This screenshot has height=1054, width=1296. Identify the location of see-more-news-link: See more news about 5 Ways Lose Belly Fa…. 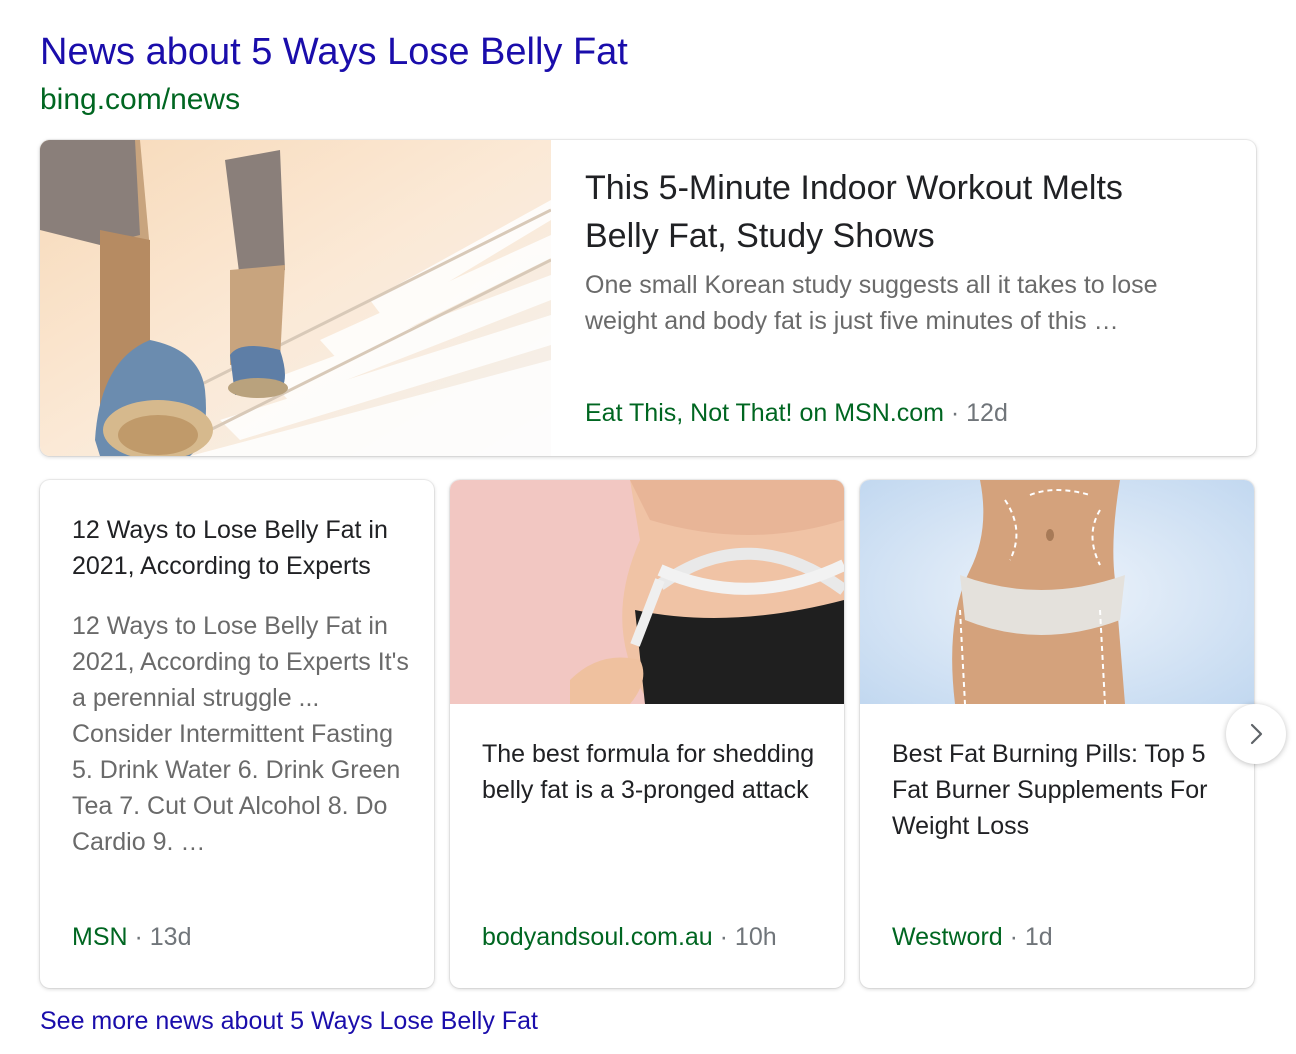
(289, 1021).